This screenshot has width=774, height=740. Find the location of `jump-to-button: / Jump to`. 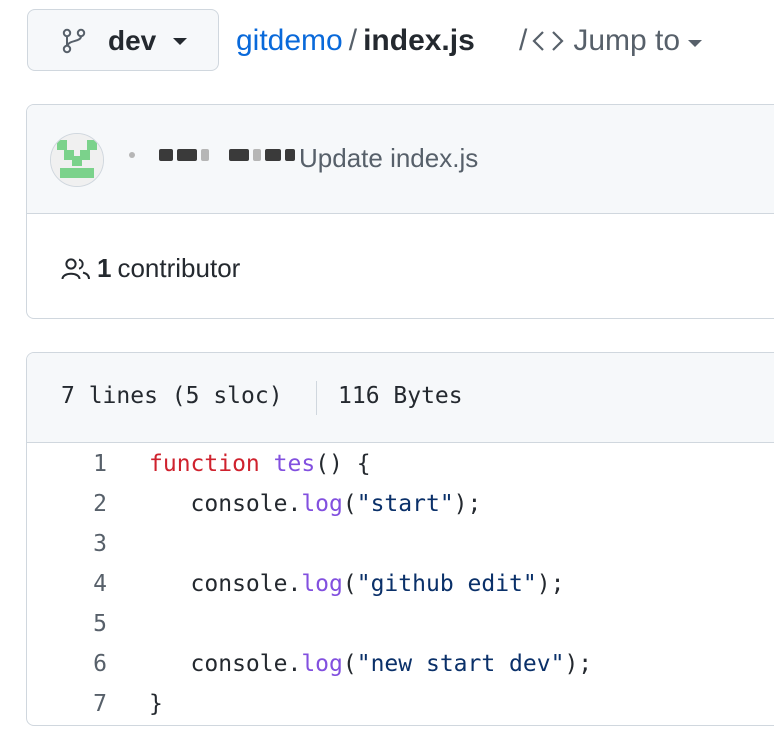

jump-to-button: / Jump to is located at coordinates (611, 41).